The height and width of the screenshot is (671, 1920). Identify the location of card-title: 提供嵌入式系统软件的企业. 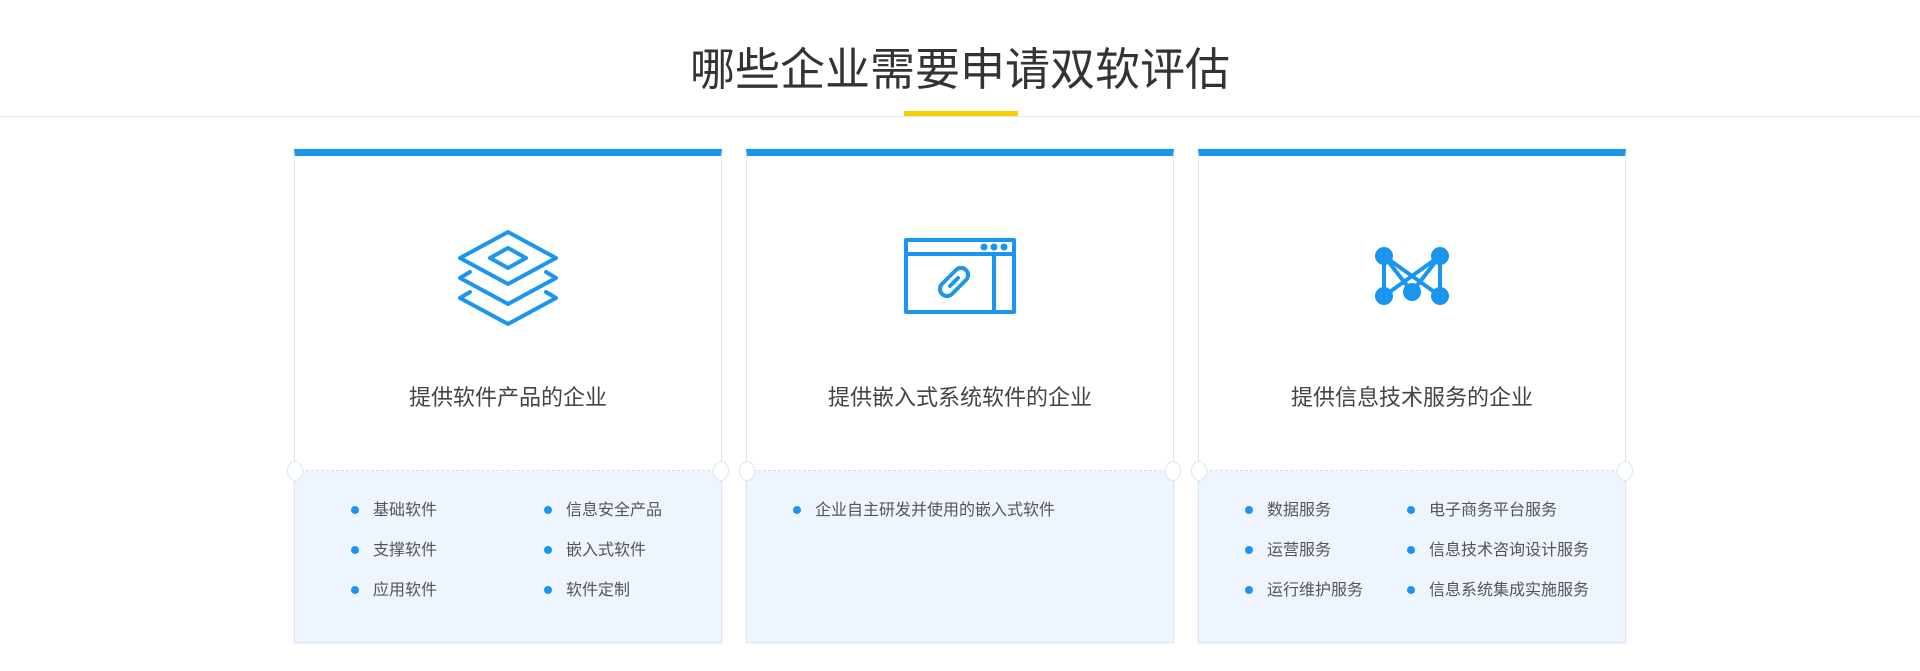
(959, 398).